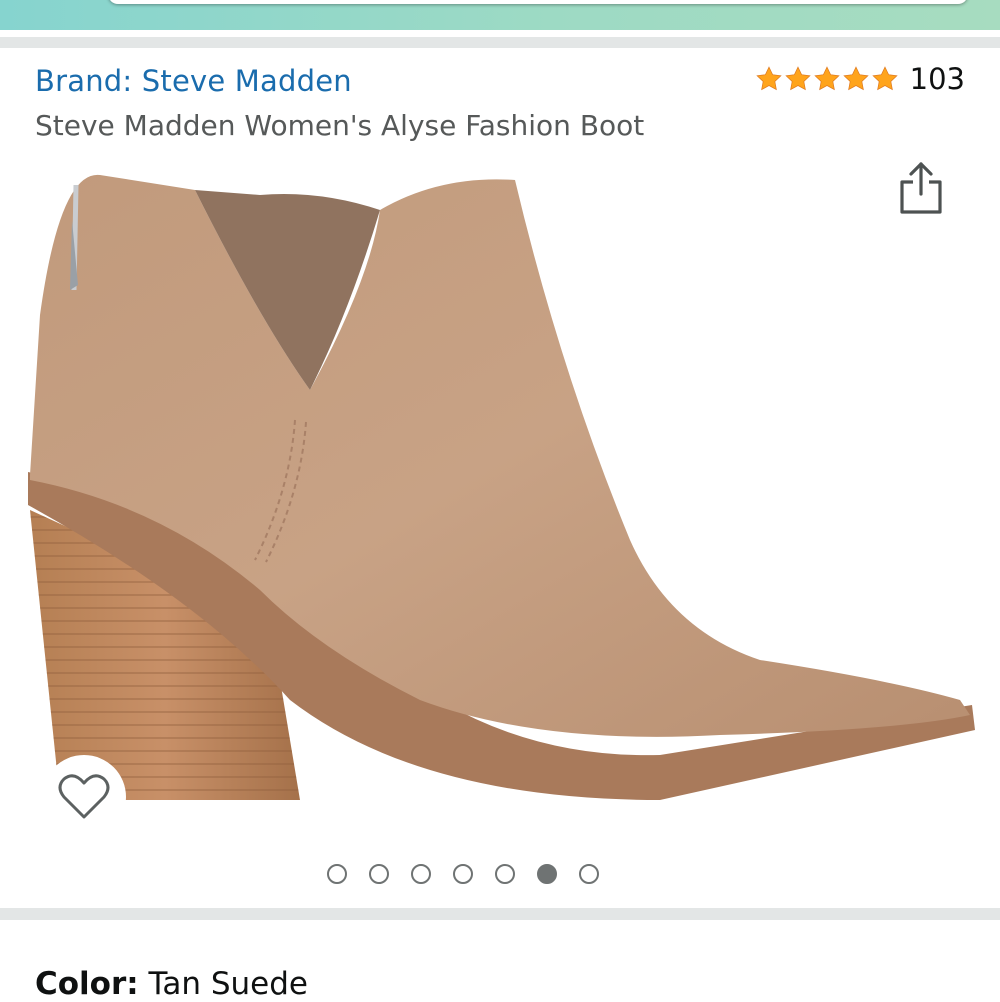 Image resolution: width=1000 pixels, height=1002 pixels. What do you see at coordinates (228, 984) in the screenshot?
I see `color-value: Tan Suede` at bounding box center [228, 984].